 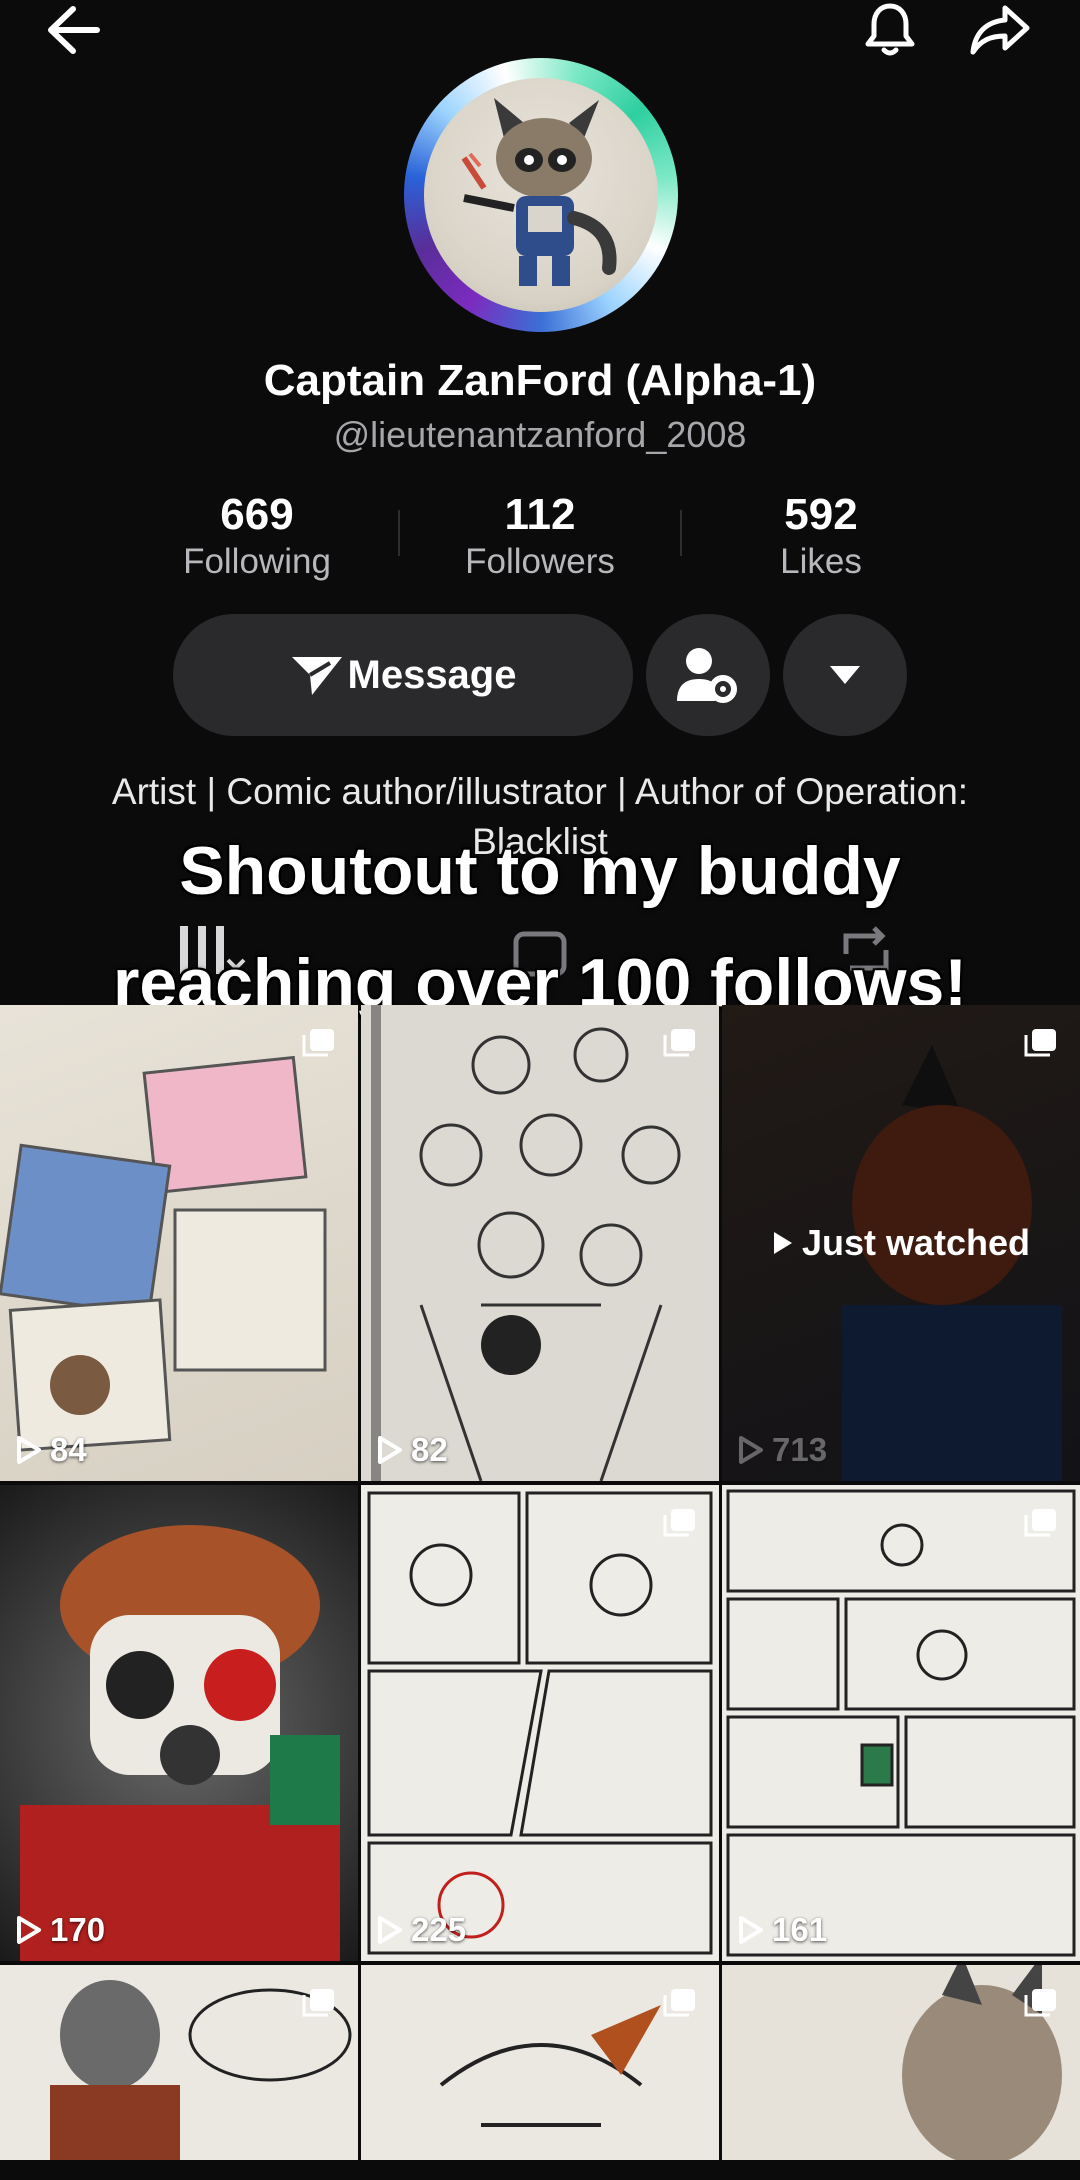 I want to click on back-arrow-icon, so click(x=74, y=30).